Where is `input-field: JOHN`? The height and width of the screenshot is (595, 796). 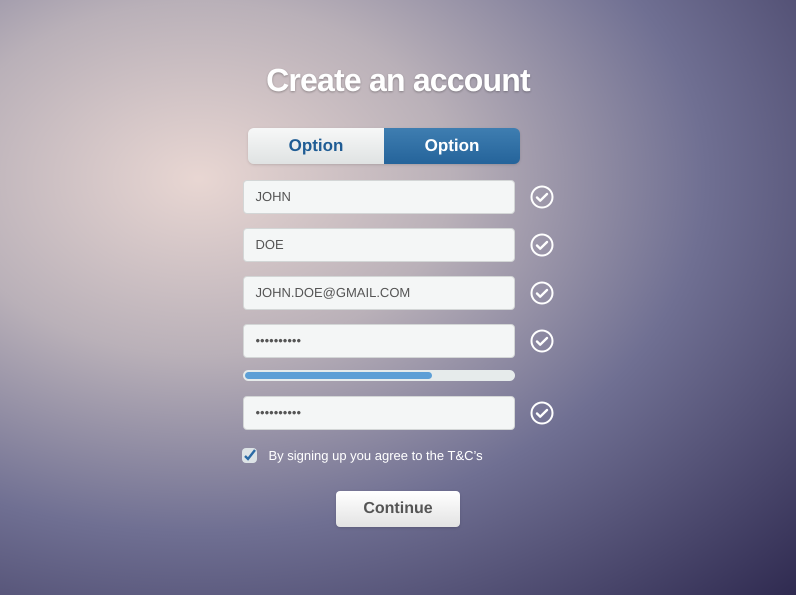
input-field: JOHN is located at coordinates (378, 197).